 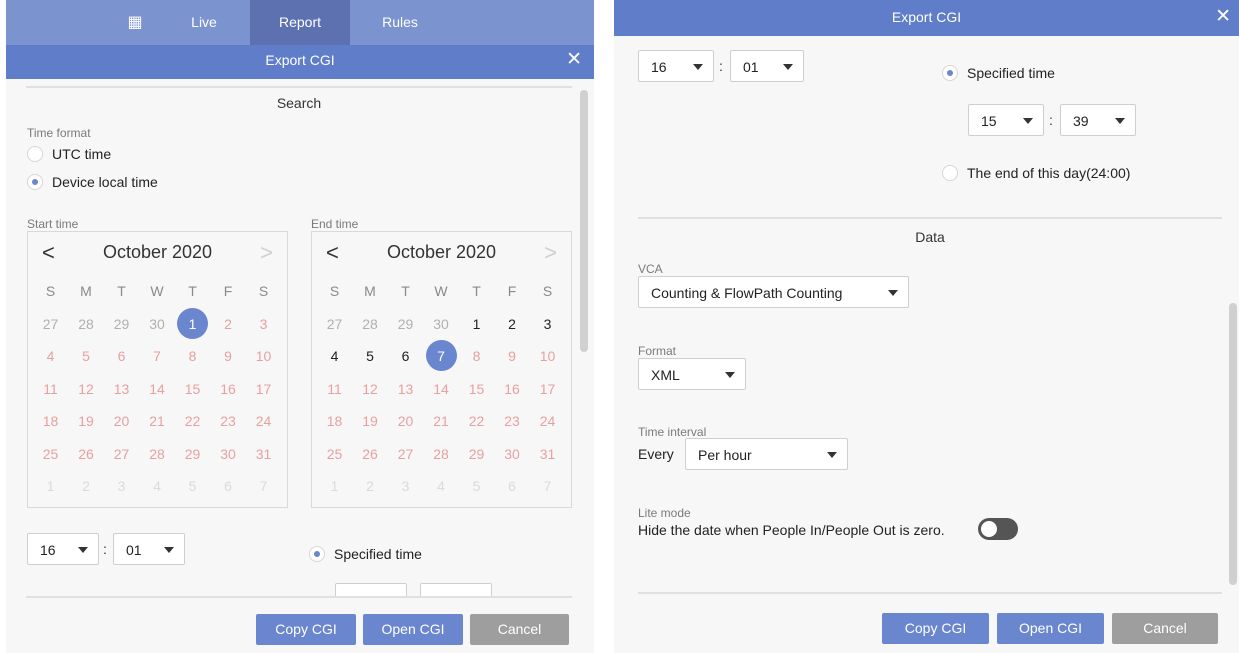 What do you see at coordinates (950, 173) in the screenshot?
I see `end-of-day-radio` at bounding box center [950, 173].